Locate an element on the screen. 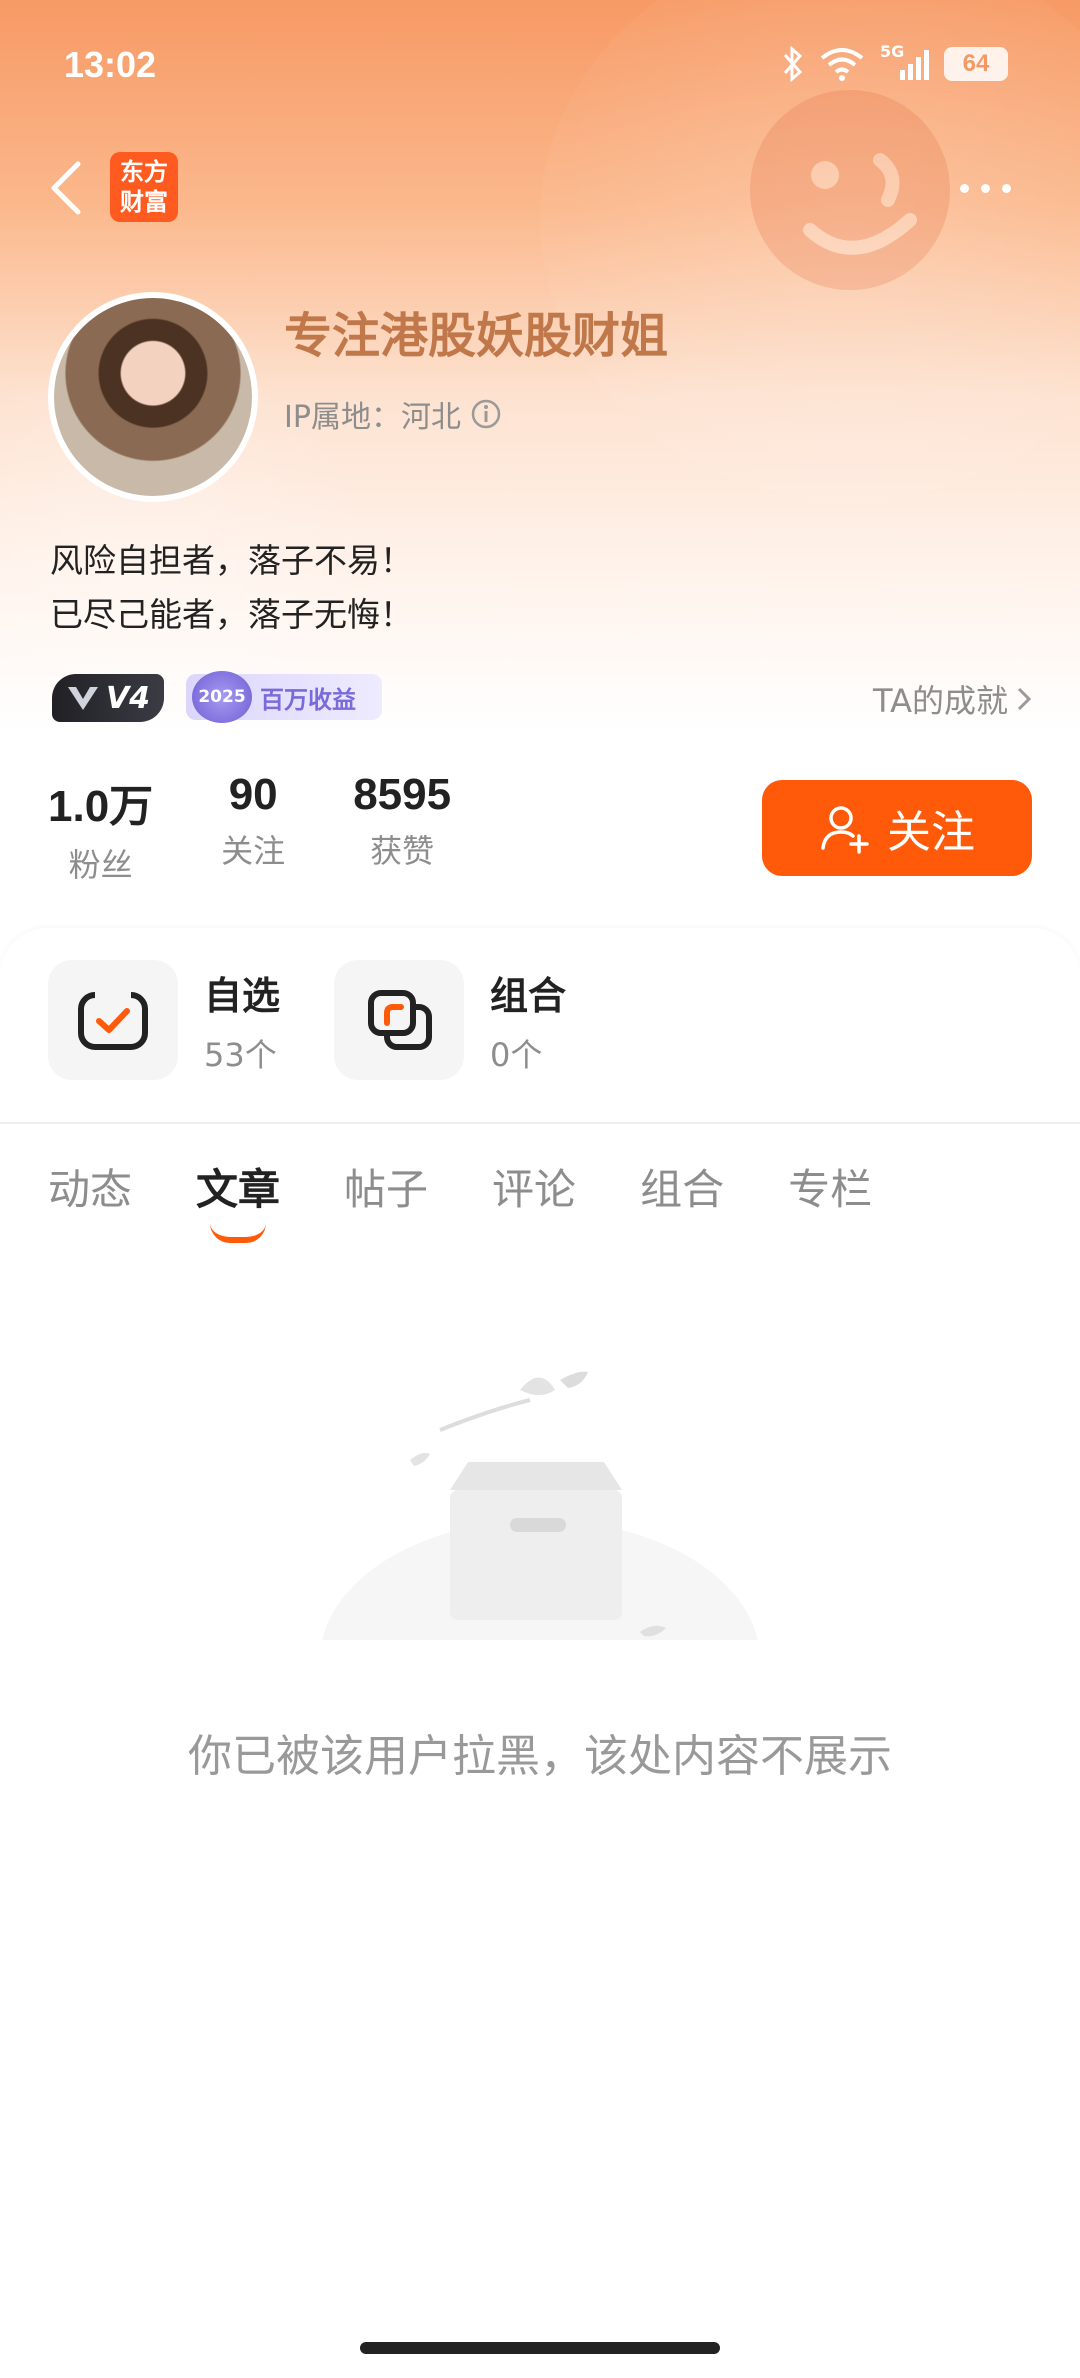 The height and width of the screenshot is (2378, 1080). achievements-link: TA的成就 is located at coordinates (952, 699).